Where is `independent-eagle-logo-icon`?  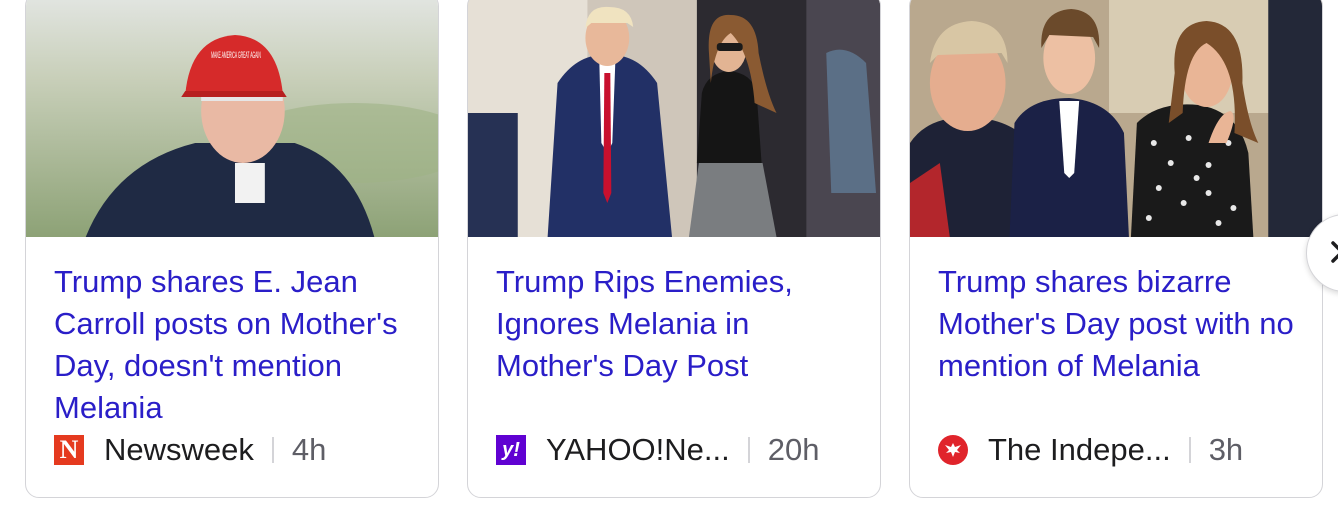
independent-eagle-logo-icon is located at coordinates (953, 450).